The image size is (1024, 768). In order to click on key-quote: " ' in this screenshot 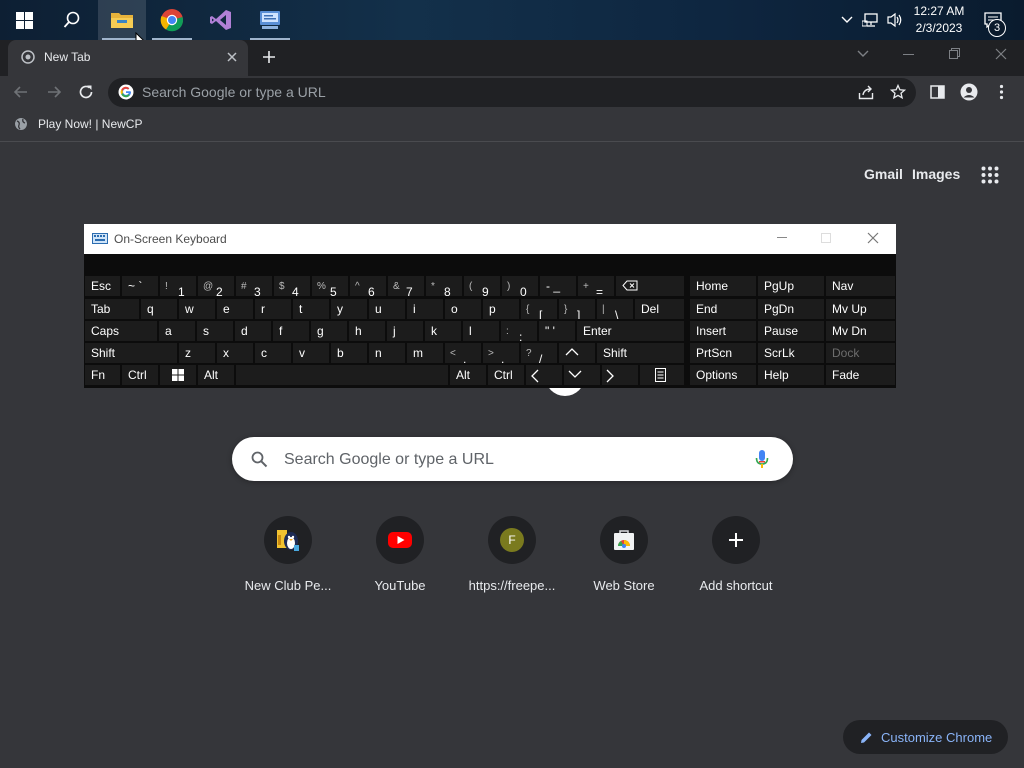, I will do `click(557, 331)`.